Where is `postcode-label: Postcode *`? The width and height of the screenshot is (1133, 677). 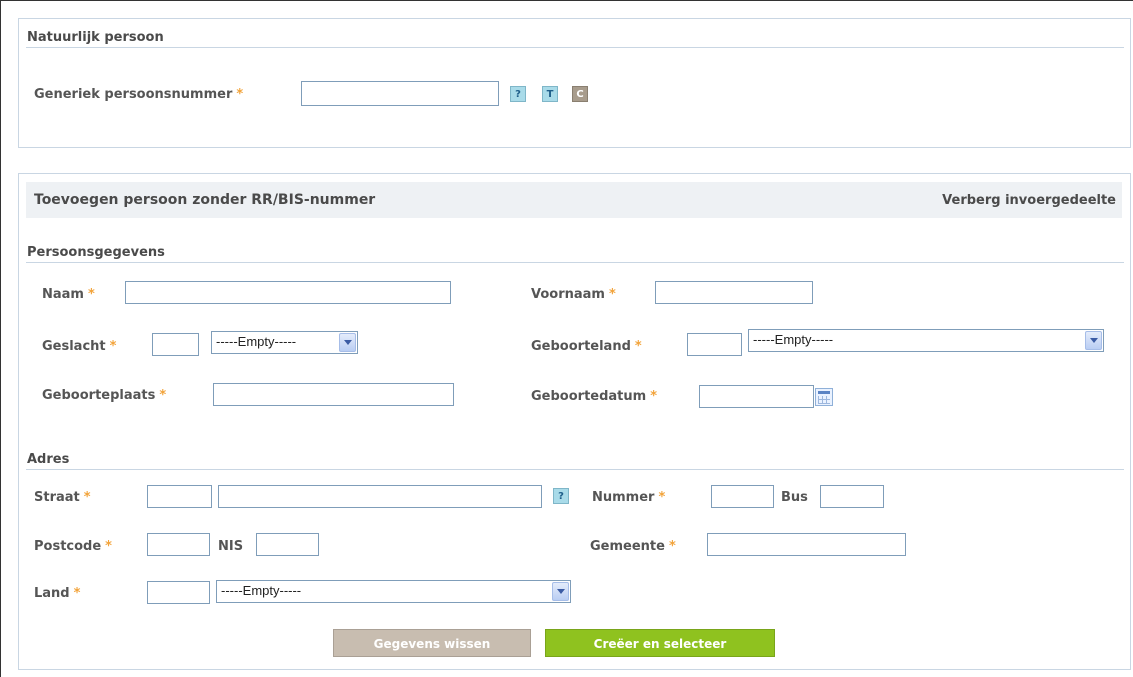
postcode-label: Postcode * is located at coordinates (73, 546).